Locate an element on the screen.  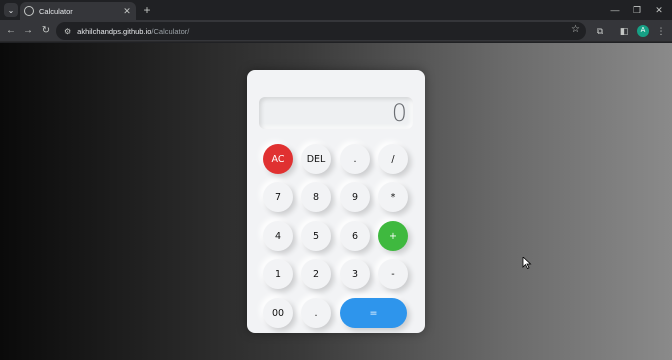
tab-search-button: ⌄ is located at coordinates (11, 10).